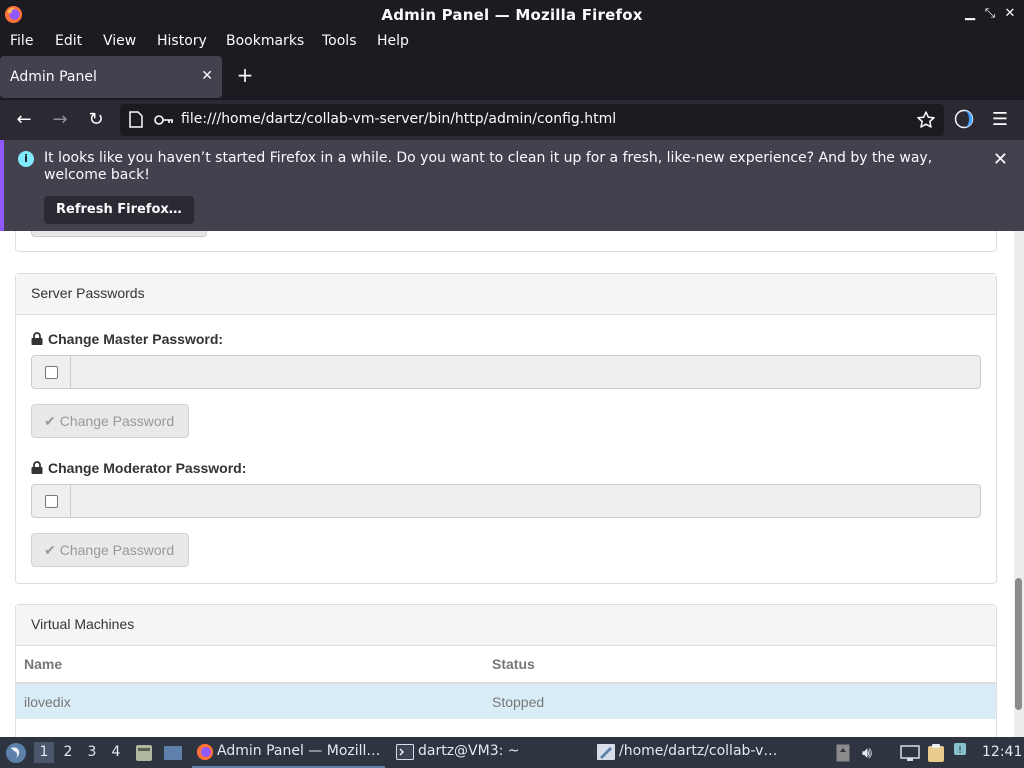 This screenshot has height=768, width=1024. Describe the element at coordinates (990, 14) in the screenshot. I see `restore-icon: ⤡` at that location.